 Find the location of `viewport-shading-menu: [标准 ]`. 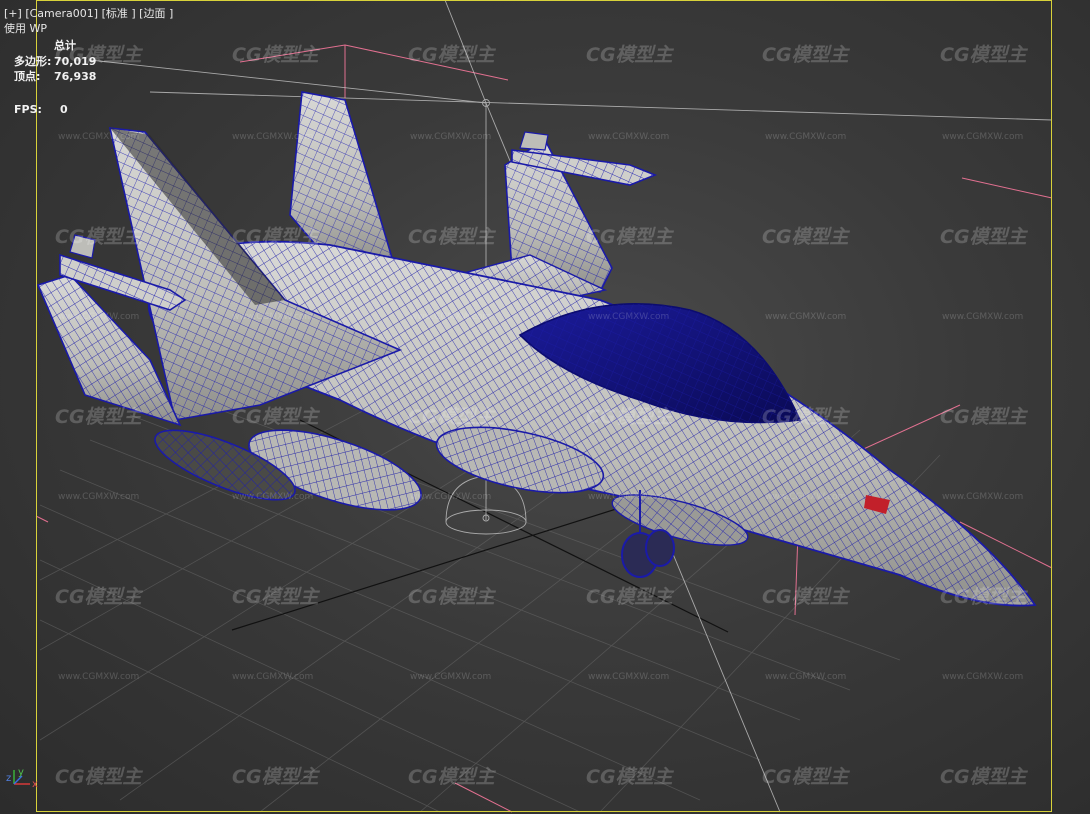

viewport-shading-menu: [标准 ] is located at coordinates (119, 13).